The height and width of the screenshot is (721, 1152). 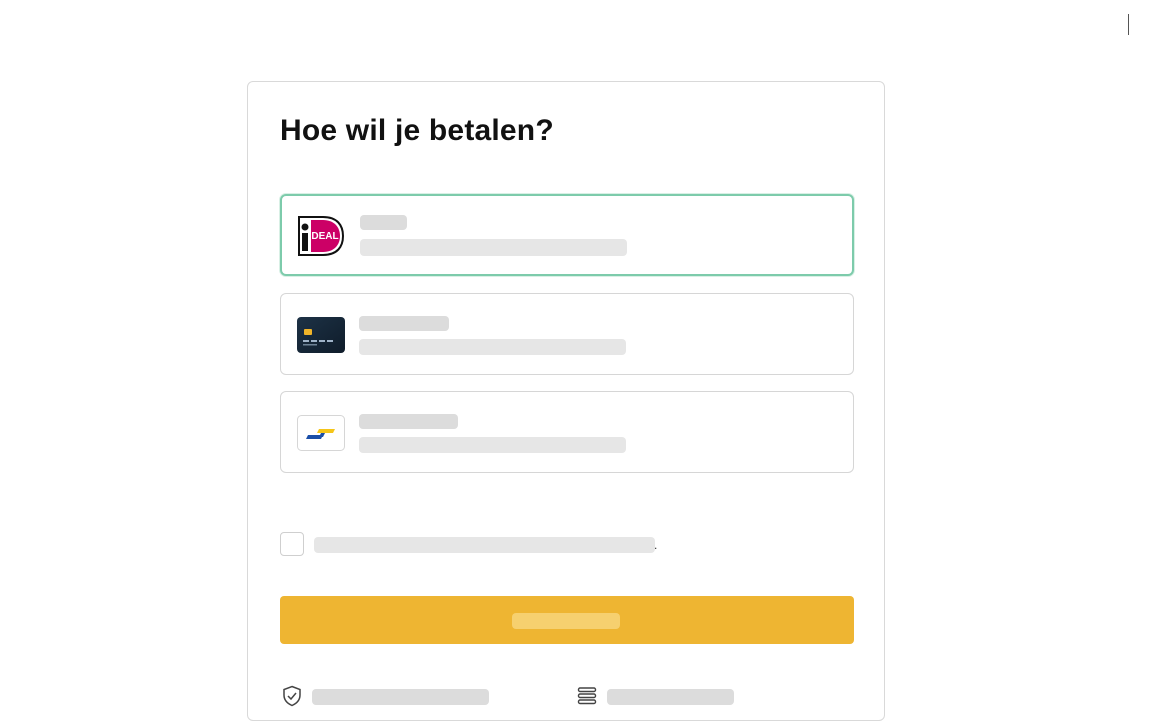 I want to click on svg-text: DEAL, so click(x=324, y=236).